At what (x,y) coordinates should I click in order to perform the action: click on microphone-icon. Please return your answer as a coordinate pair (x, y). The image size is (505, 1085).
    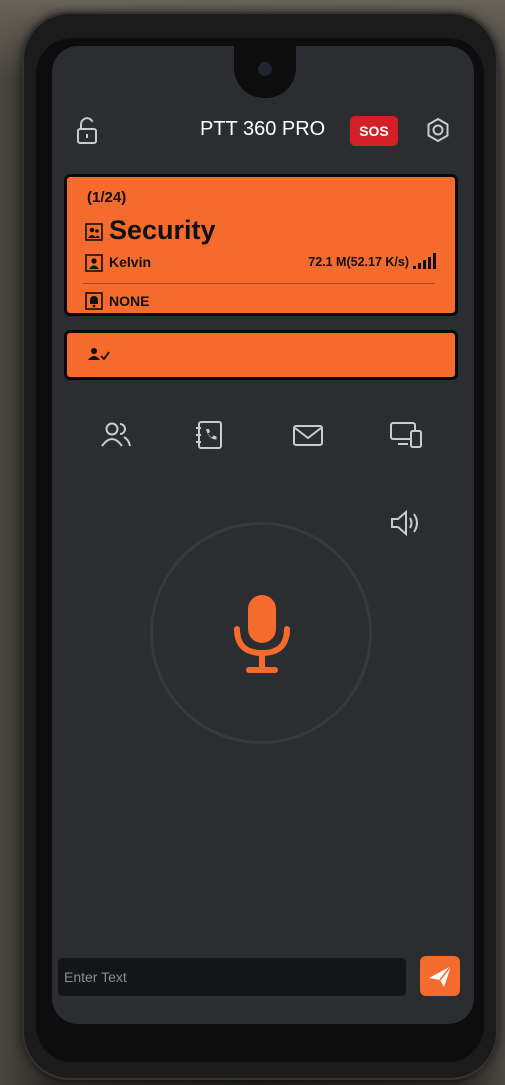
    Looking at the image, I should click on (262, 634).